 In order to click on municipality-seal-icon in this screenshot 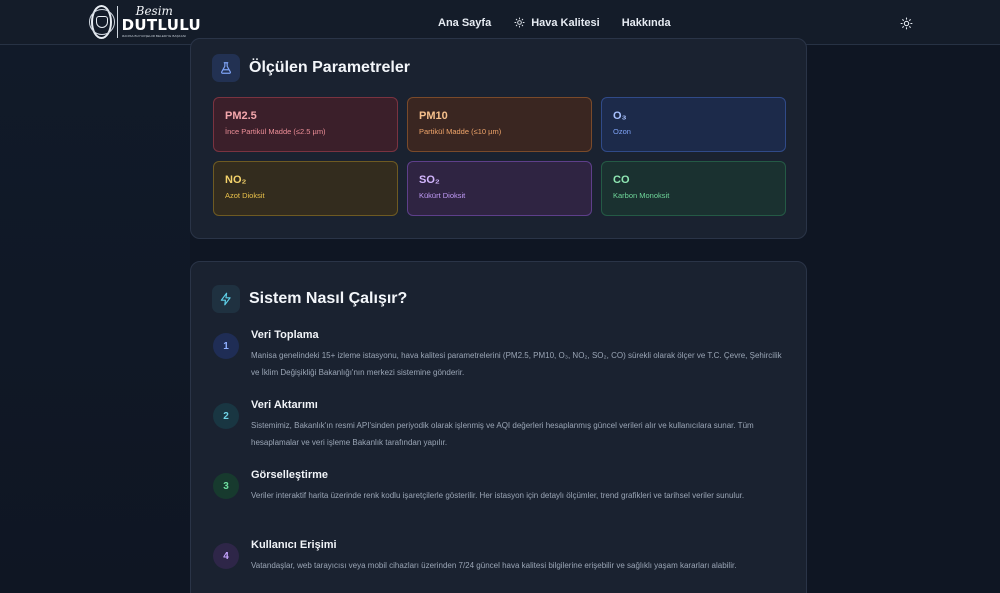, I will do `click(101, 22)`.